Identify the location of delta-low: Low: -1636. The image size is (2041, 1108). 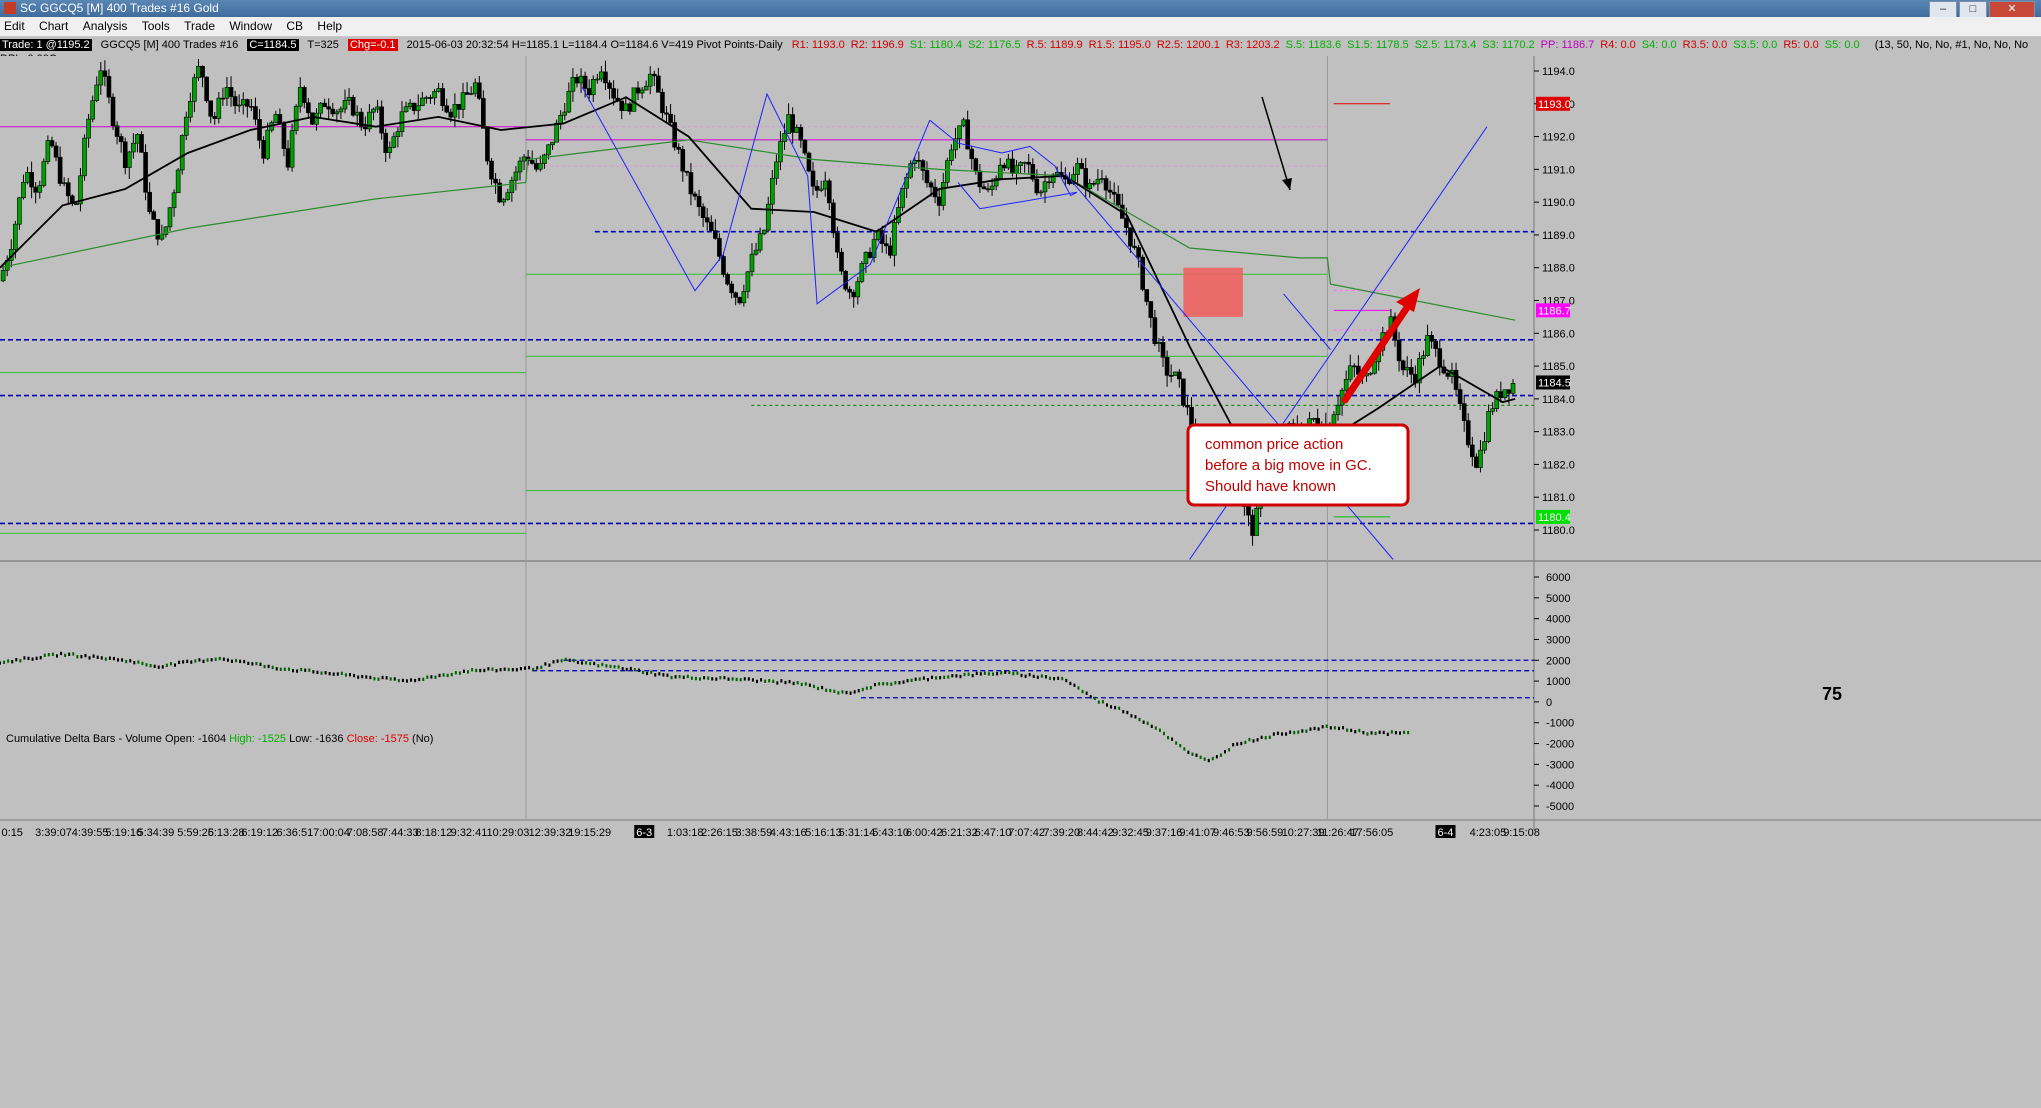
(316, 739).